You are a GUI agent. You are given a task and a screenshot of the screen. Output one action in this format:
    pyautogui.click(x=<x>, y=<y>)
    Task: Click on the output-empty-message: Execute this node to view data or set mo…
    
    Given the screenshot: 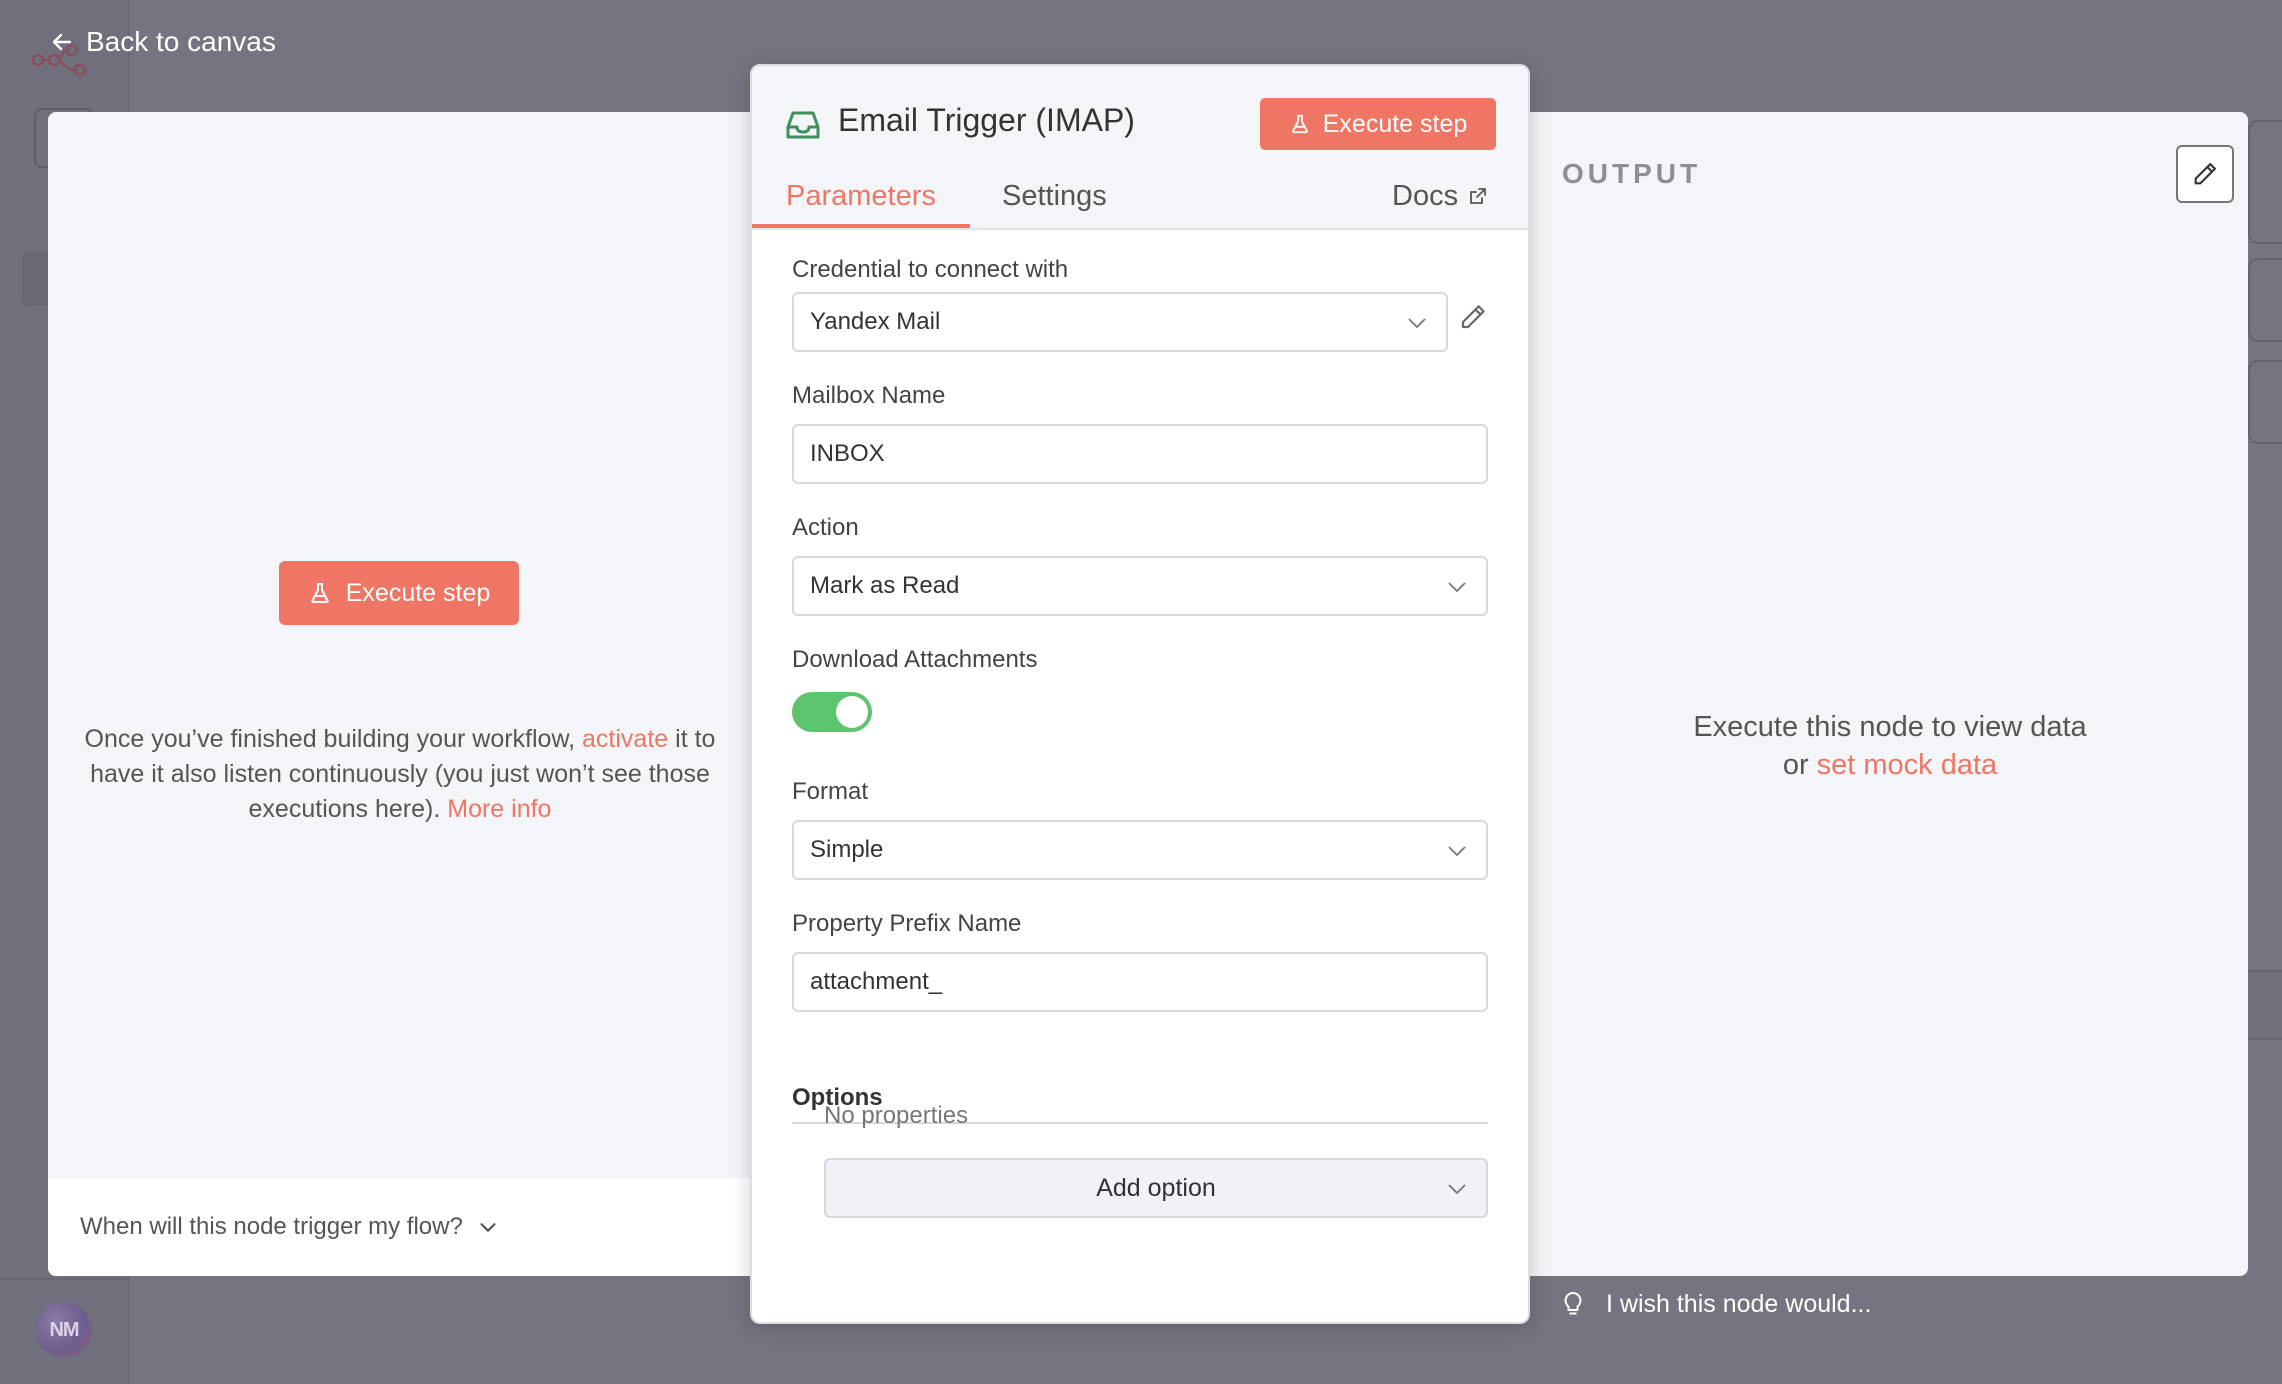 What is the action you would take?
    pyautogui.click(x=1890, y=746)
    